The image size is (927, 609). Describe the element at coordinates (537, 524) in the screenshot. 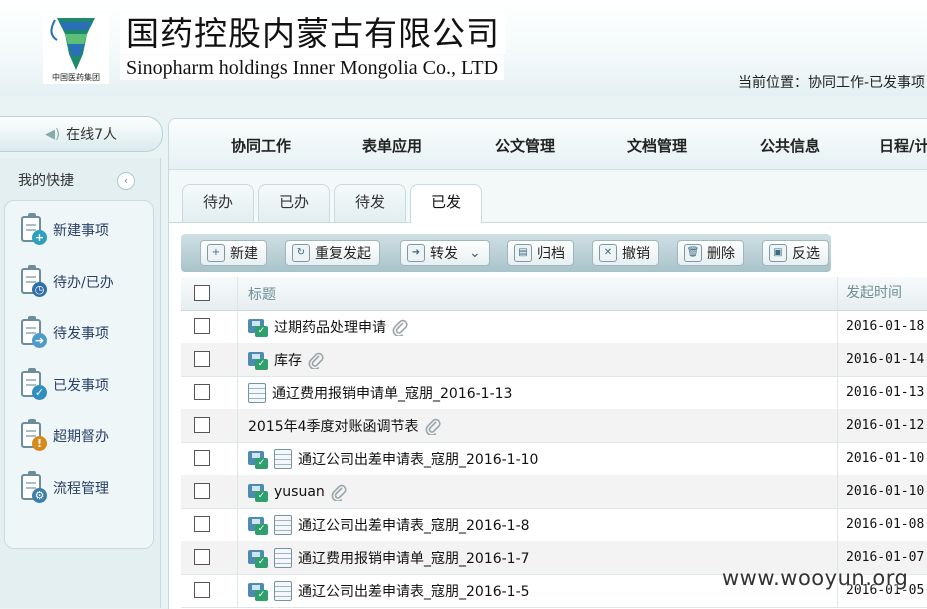

I see `row-title-cell: ✓ 通辽公司出差申请表_寇朋_2016-1-8` at that location.